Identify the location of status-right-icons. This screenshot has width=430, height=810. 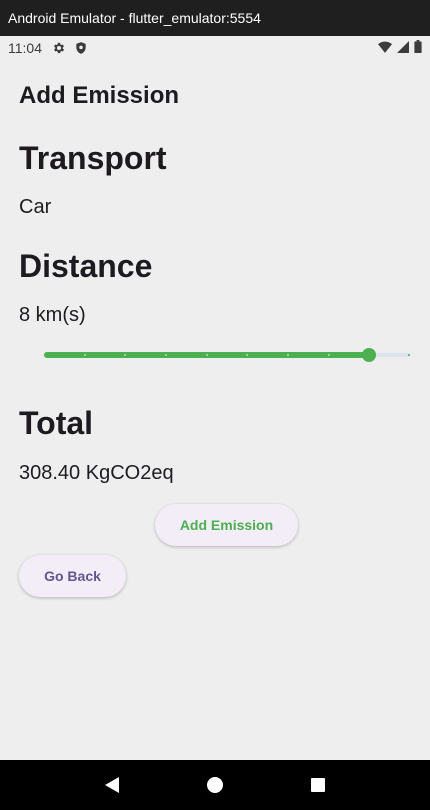
(400, 48).